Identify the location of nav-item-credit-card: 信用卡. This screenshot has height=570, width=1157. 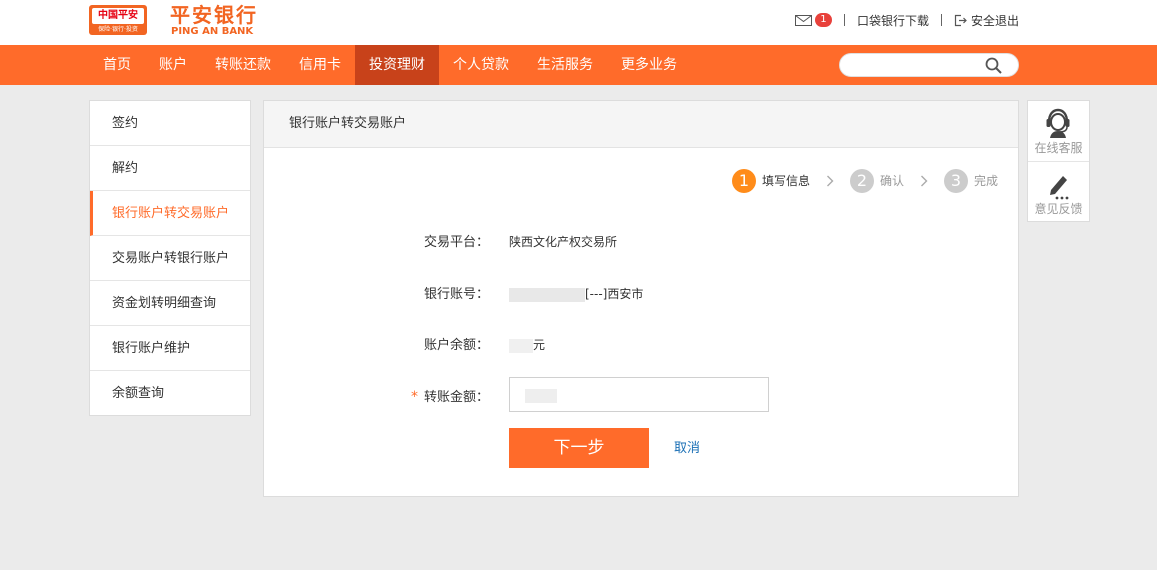
(320, 65).